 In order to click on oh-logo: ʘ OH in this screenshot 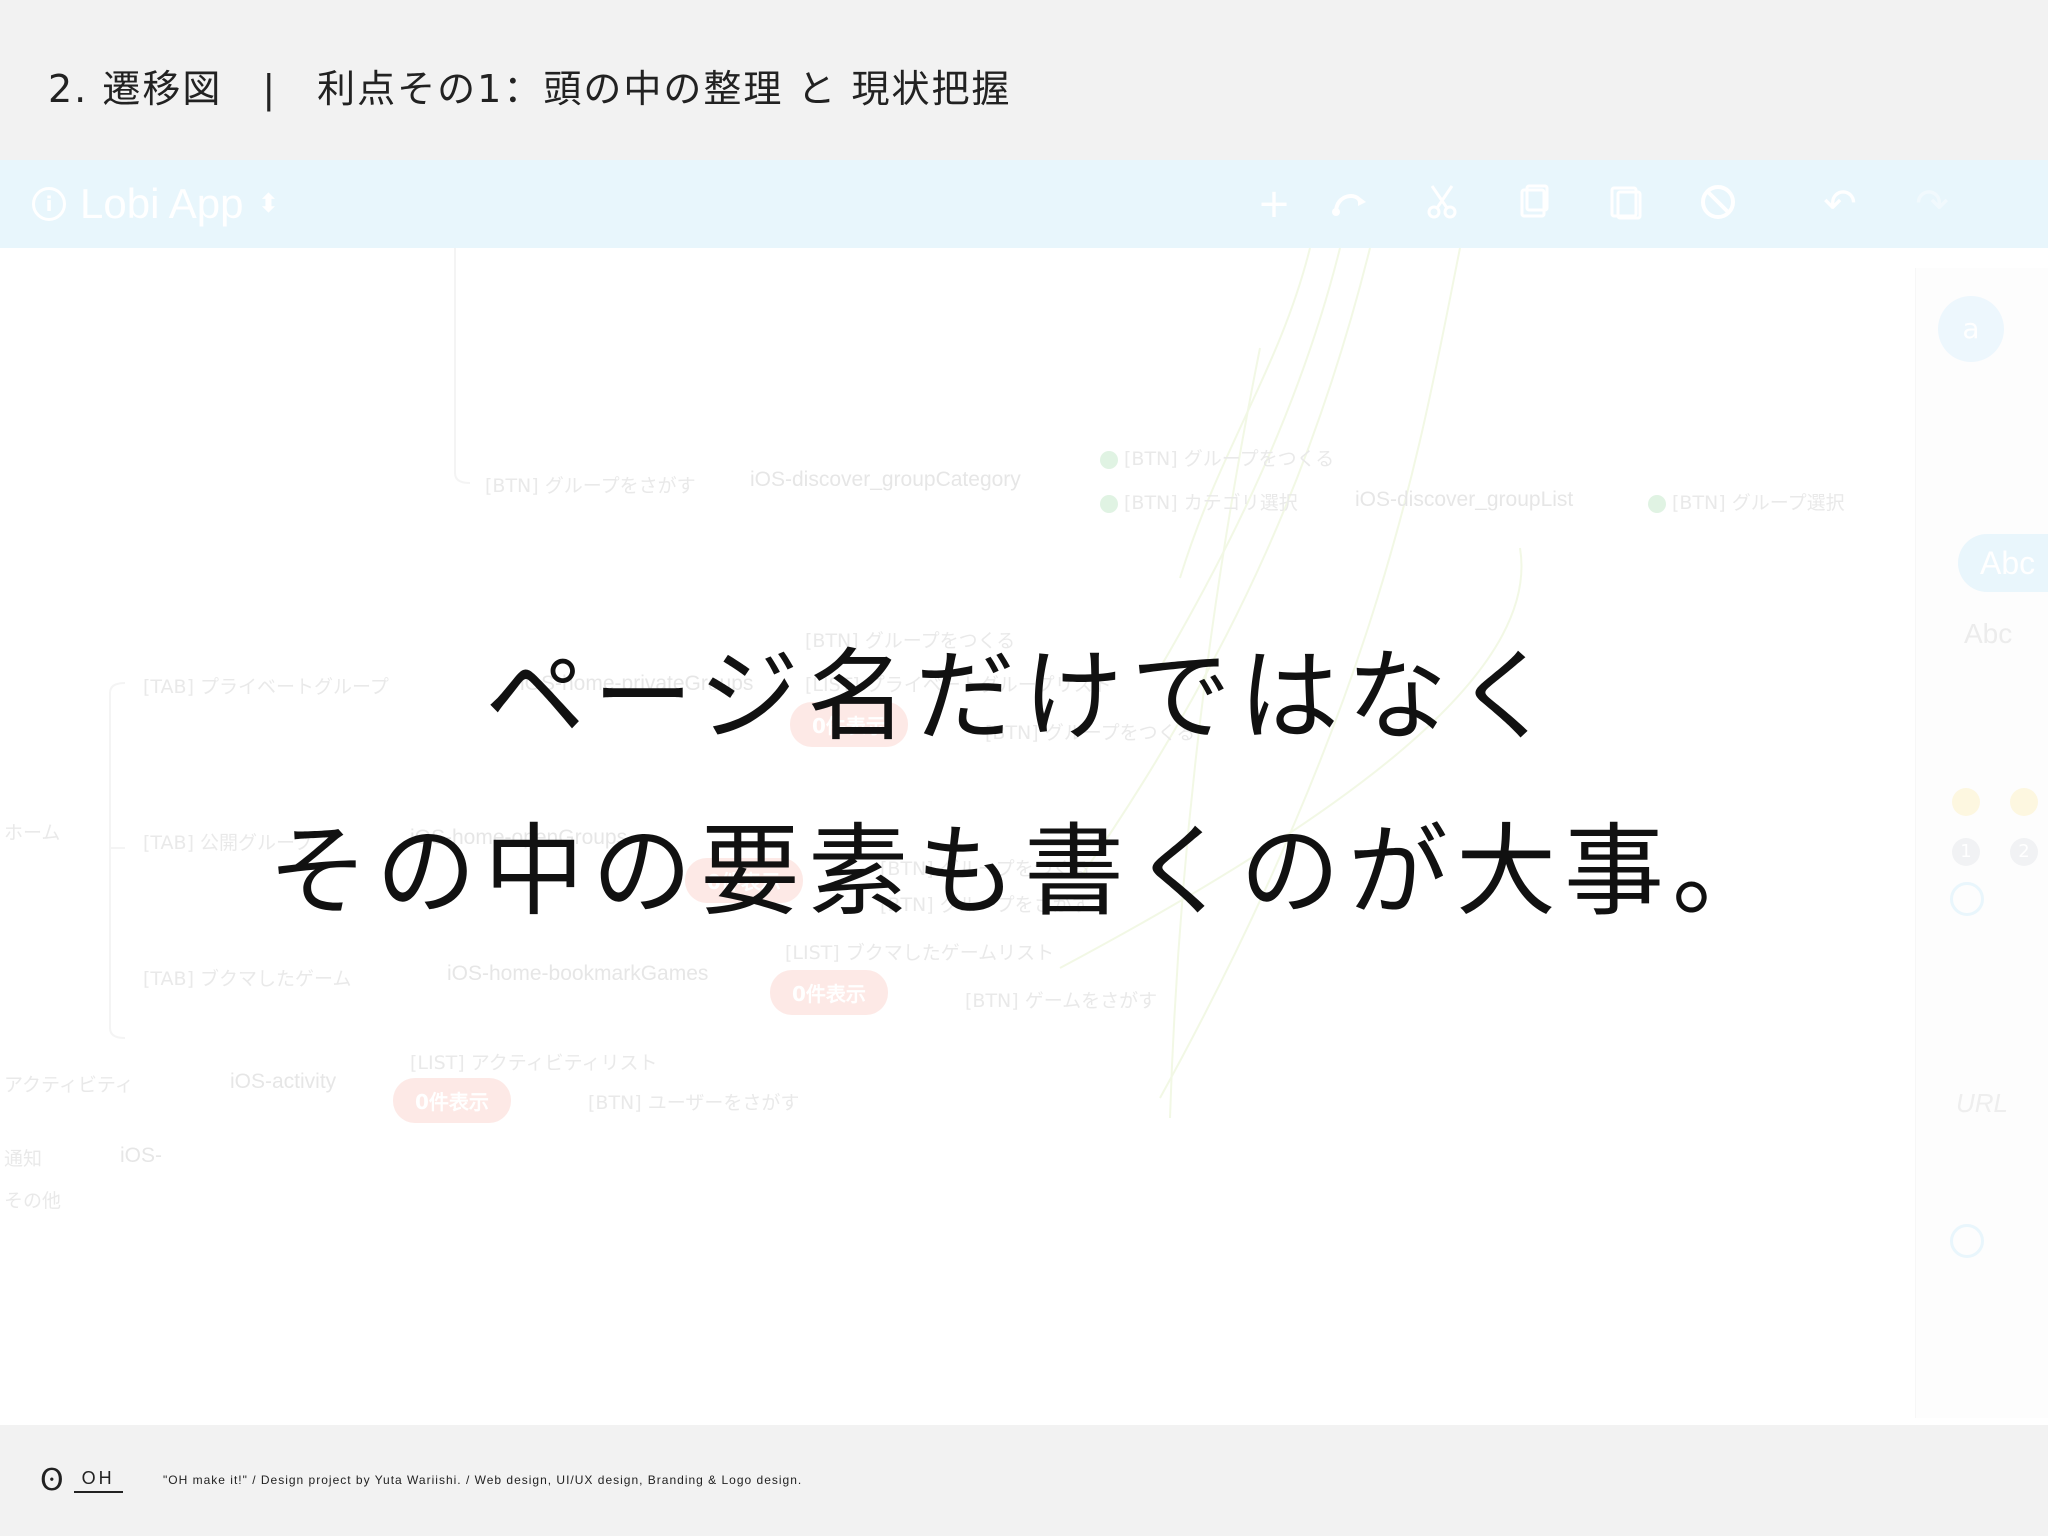, I will do `click(81, 1480)`.